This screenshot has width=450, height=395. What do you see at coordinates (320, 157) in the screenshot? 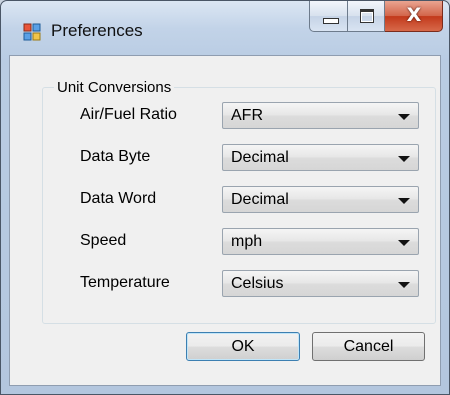
I see `data-byte-dropdown: Decimal` at bounding box center [320, 157].